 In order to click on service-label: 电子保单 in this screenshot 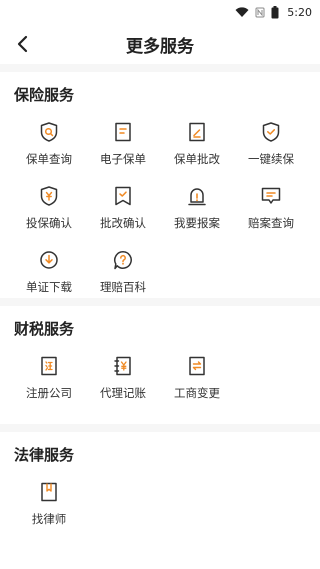, I will do `click(123, 159)`.